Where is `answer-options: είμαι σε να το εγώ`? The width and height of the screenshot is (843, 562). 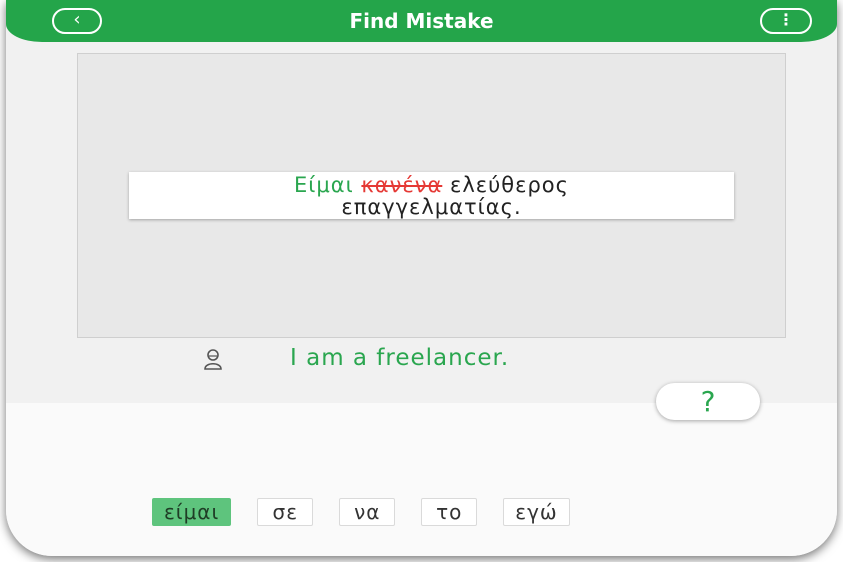 answer-options: είμαι σε να το εγώ is located at coordinates (361, 513).